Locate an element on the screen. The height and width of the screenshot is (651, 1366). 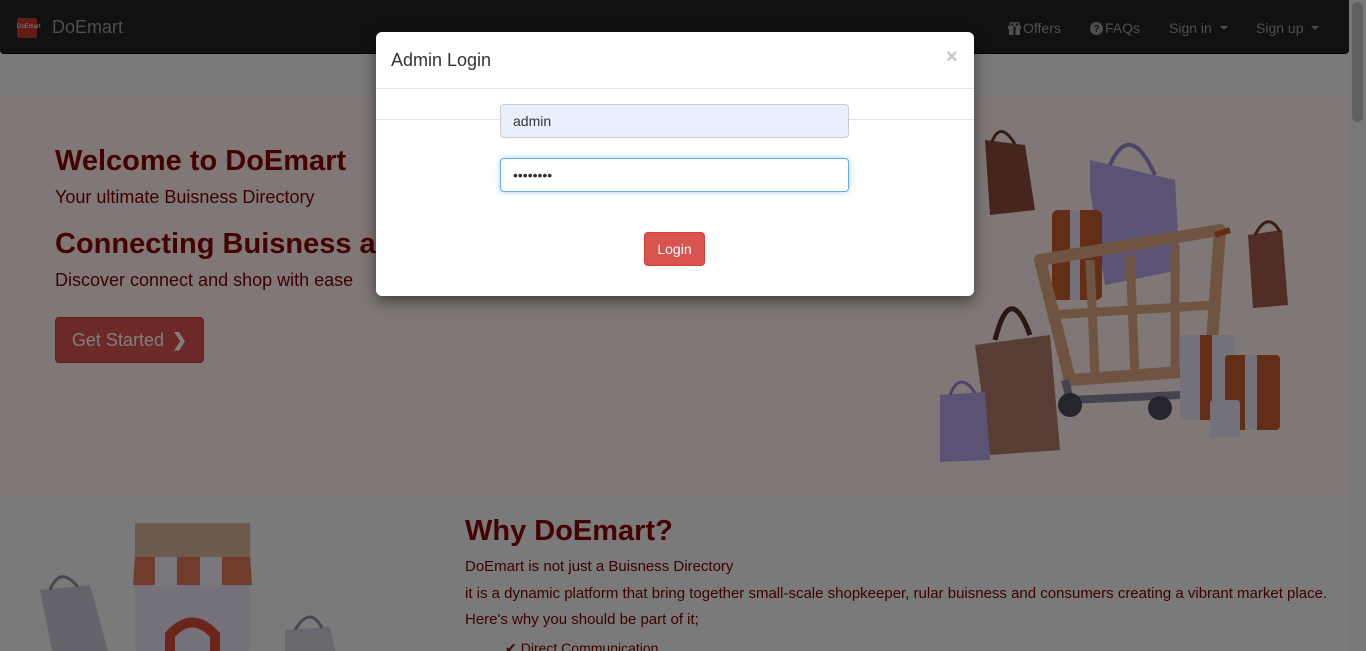
username-input is located at coordinates (674, 121).